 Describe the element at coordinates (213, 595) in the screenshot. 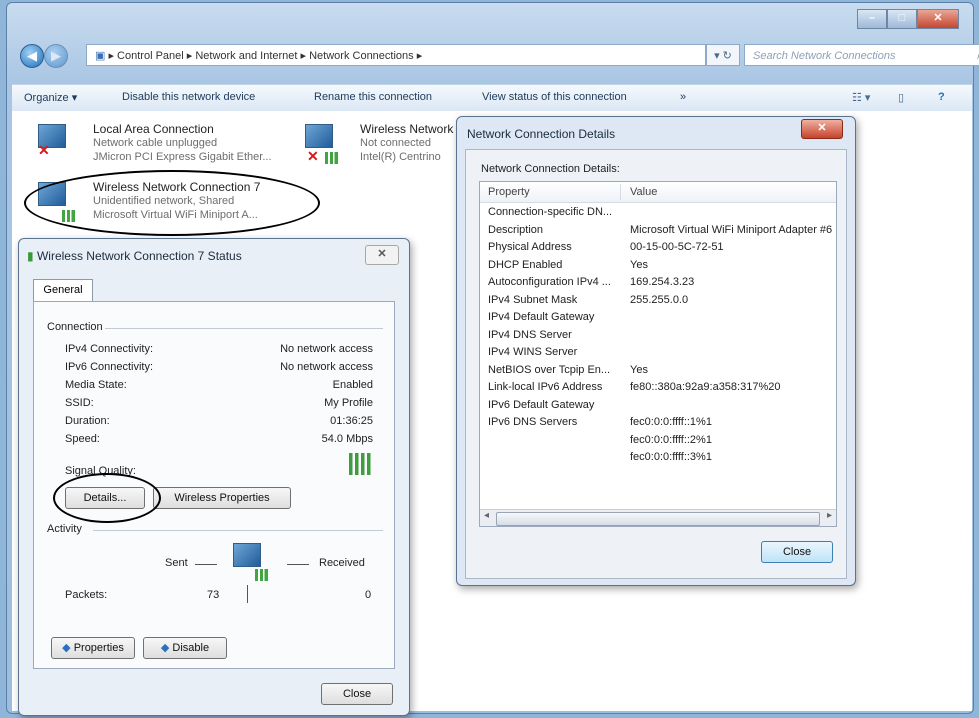

I see `packets-sent-value: 73` at that location.